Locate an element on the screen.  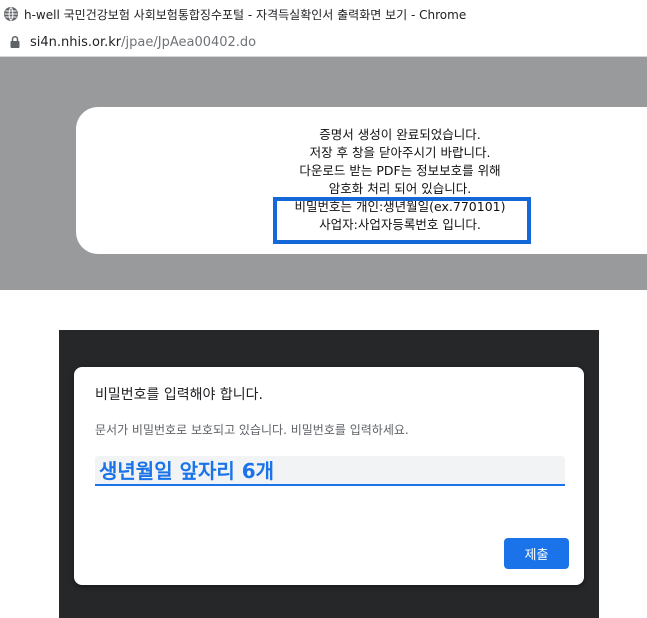
url-host: si4n.nhis.or.kr is located at coordinates (75, 42).